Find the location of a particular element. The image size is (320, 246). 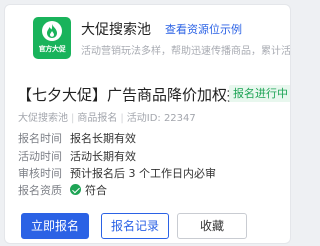

favorite-button: 收藏 is located at coordinates (212, 226).